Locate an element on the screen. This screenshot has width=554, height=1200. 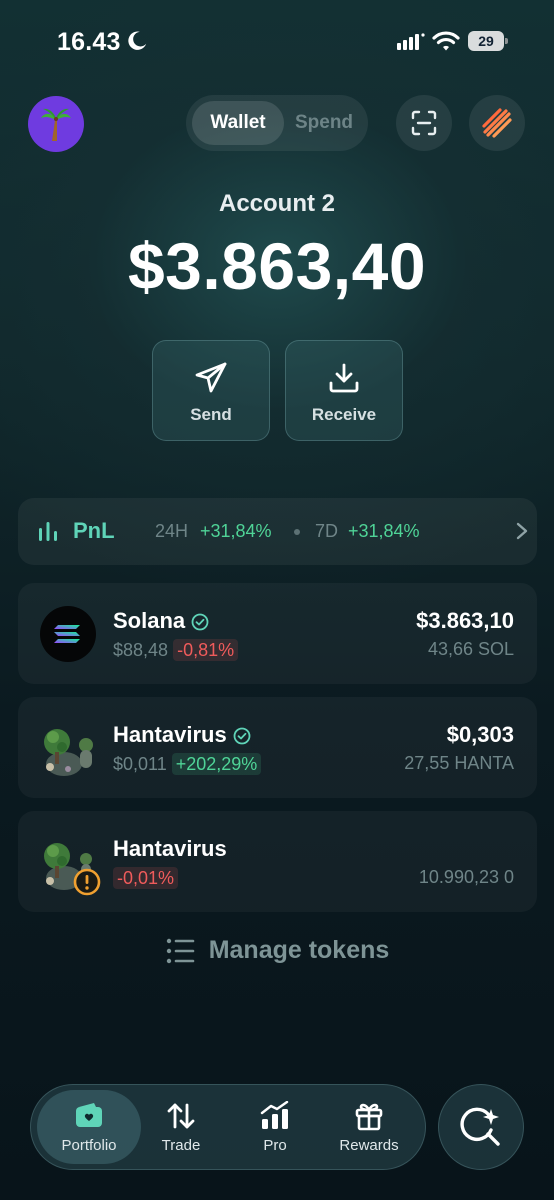
pnl-row: PnL 24H +31,84% 7D +31,84% is located at coordinates (277, 531).